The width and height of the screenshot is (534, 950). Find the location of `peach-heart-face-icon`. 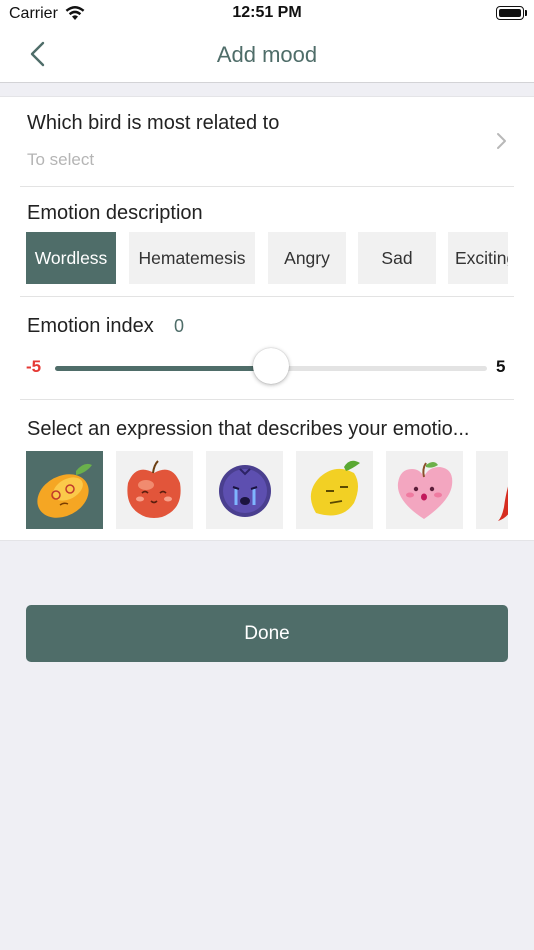

peach-heart-face-icon is located at coordinates (425, 490).